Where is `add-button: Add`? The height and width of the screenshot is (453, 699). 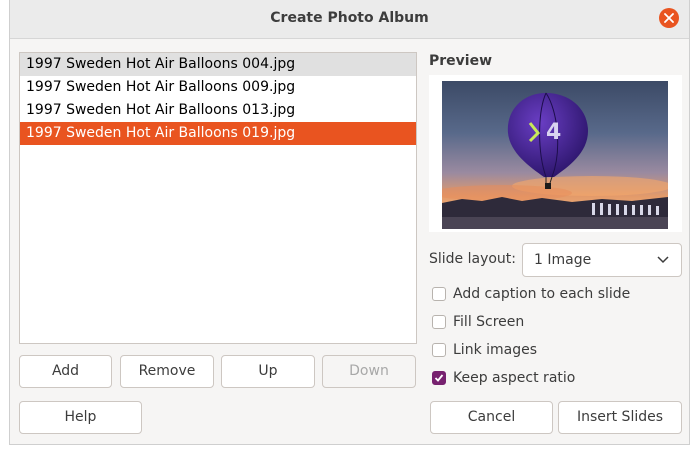 add-button: Add is located at coordinates (65, 371).